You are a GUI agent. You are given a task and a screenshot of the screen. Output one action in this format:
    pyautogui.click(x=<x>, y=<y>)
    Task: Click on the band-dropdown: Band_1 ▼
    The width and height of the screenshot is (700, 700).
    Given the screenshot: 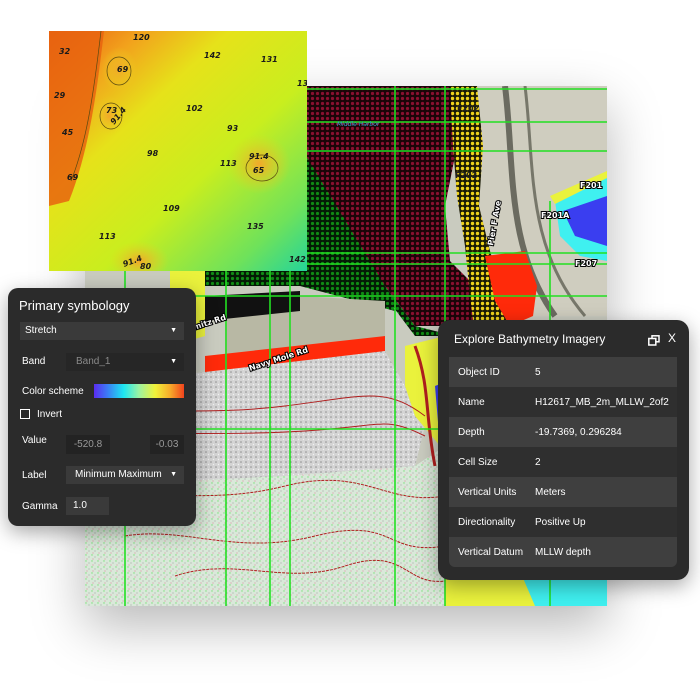 What is the action you would take?
    pyautogui.click(x=125, y=362)
    